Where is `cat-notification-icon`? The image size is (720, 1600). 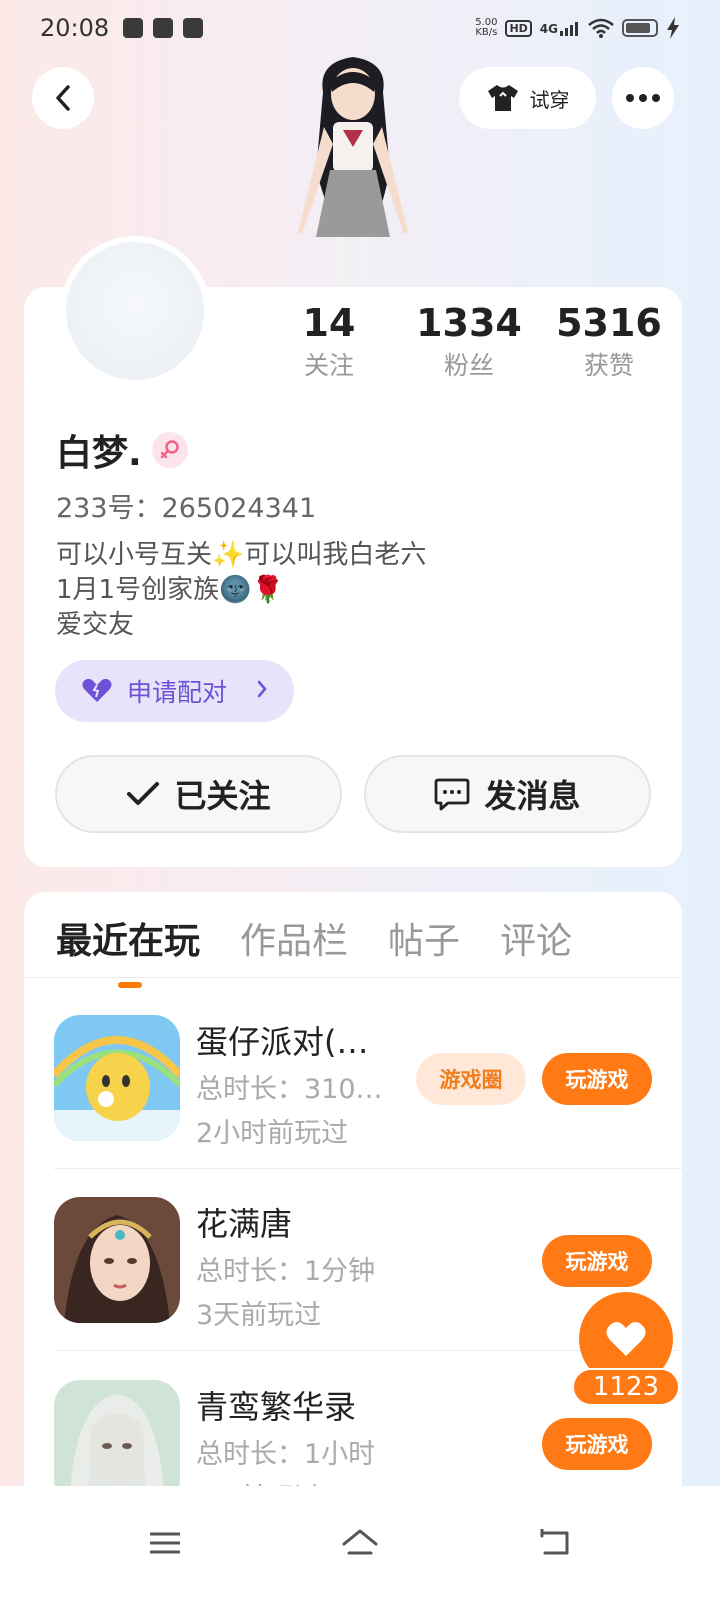
cat-notification-icon is located at coordinates (163, 28).